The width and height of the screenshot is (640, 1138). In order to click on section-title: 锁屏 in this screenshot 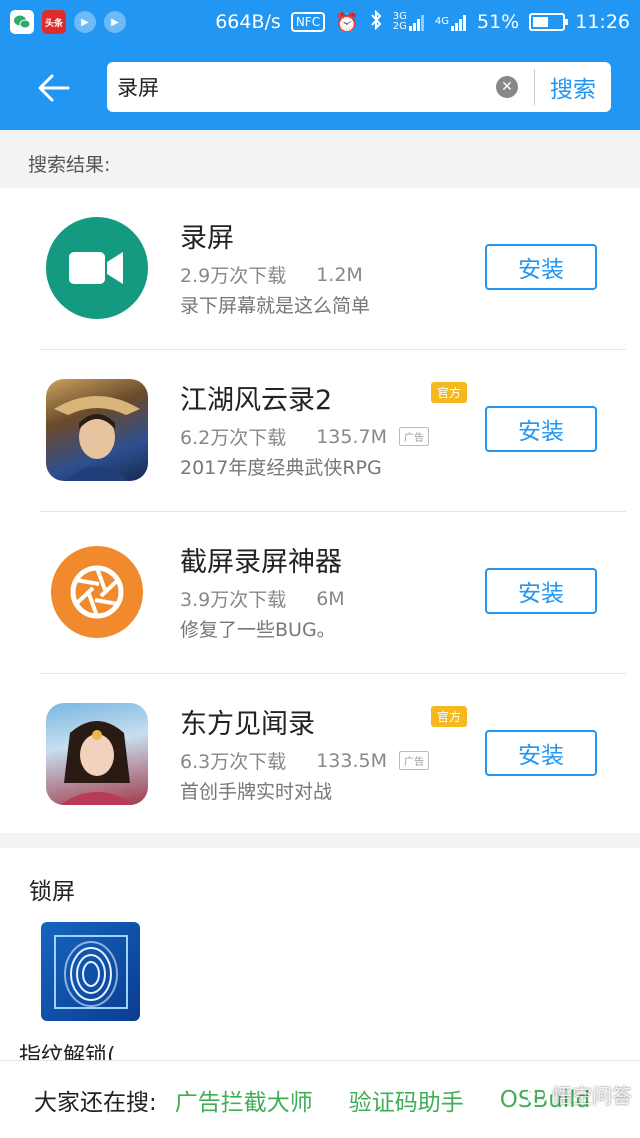, I will do `click(52, 892)`.